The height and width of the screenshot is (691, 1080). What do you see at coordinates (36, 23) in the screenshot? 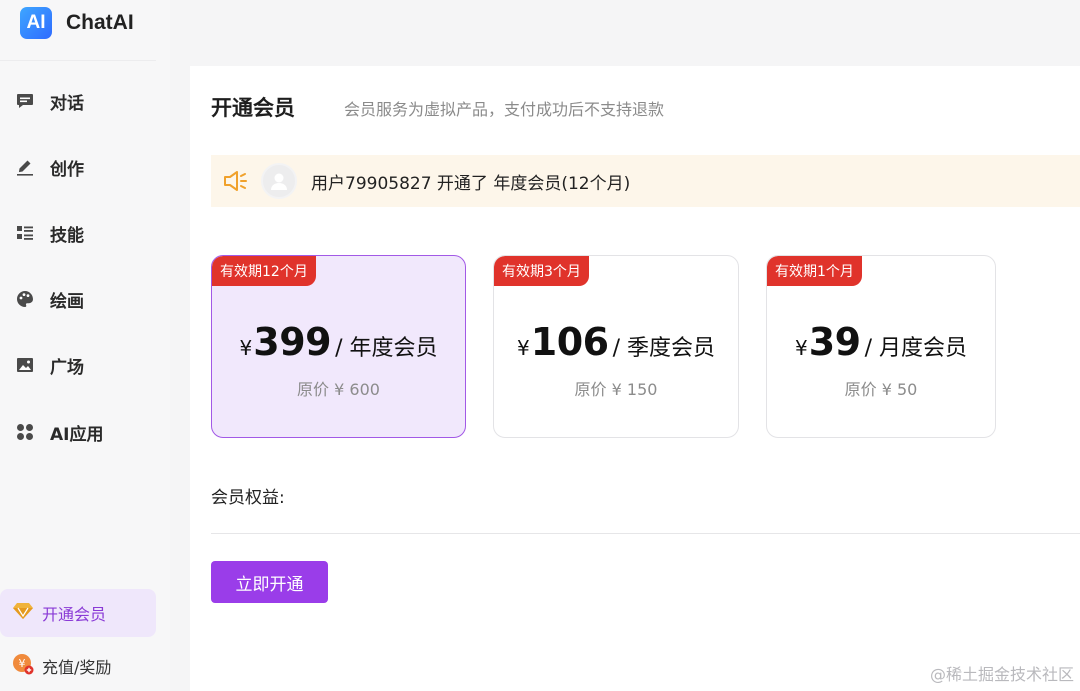
I see `app-logo: AI` at bounding box center [36, 23].